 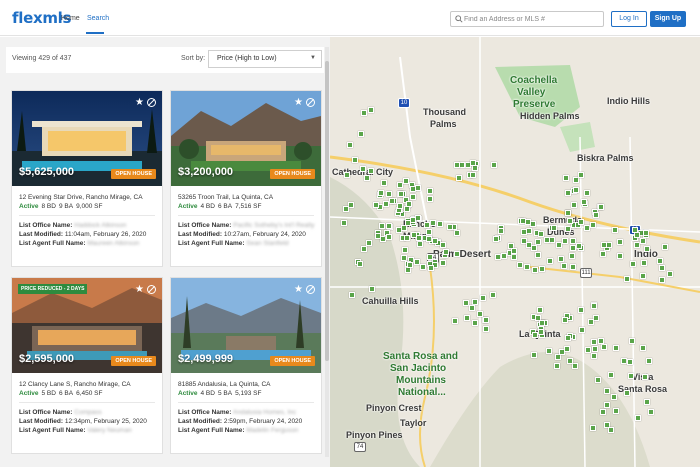 I want to click on address-search-input, so click(x=533, y=19).